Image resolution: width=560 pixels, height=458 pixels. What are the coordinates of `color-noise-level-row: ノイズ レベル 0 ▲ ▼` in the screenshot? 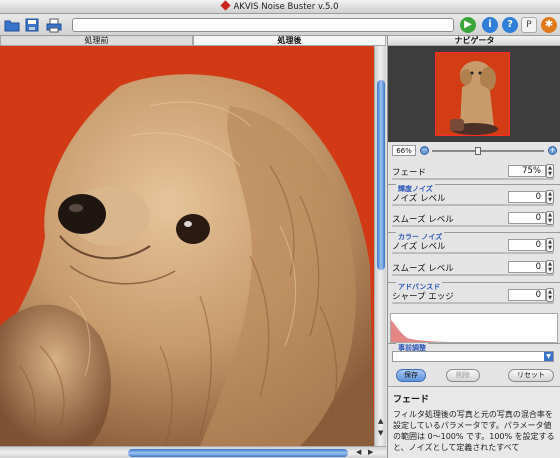 It's located at (474, 245).